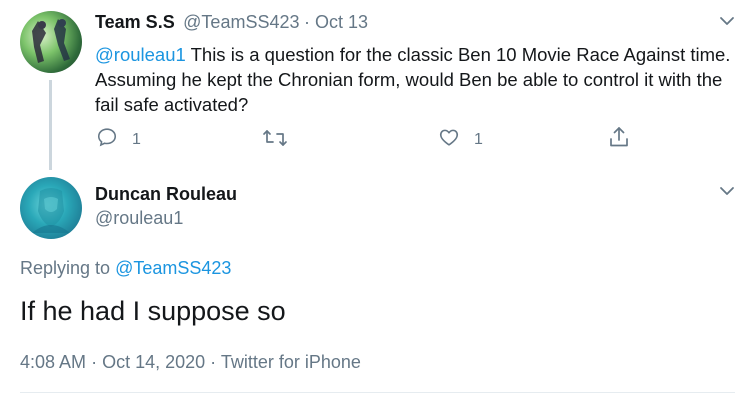  I want to click on tweet1-mention: @rouleau1, so click(140, 54).